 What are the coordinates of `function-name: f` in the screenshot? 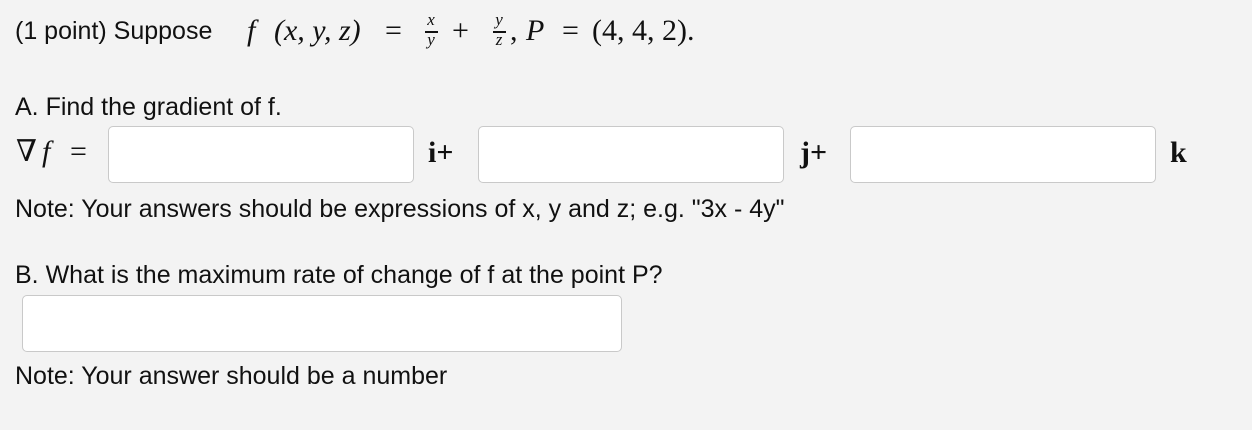 It's located at (251, 30).